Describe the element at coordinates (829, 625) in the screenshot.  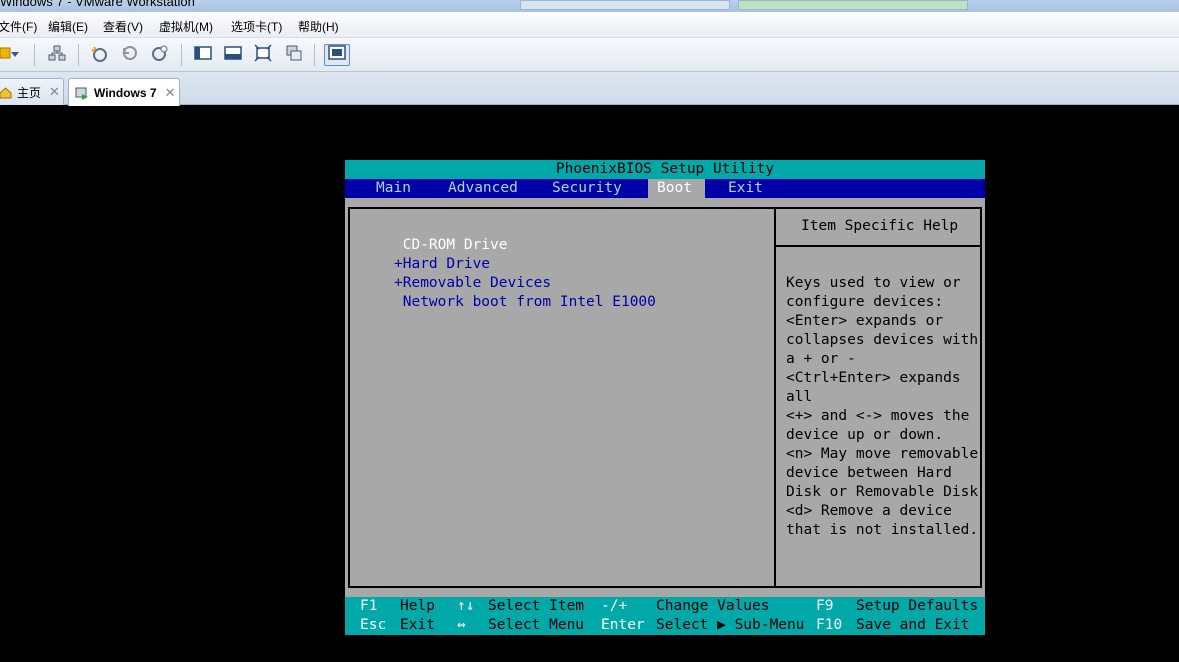
I see `key-f10: F10` at that location.